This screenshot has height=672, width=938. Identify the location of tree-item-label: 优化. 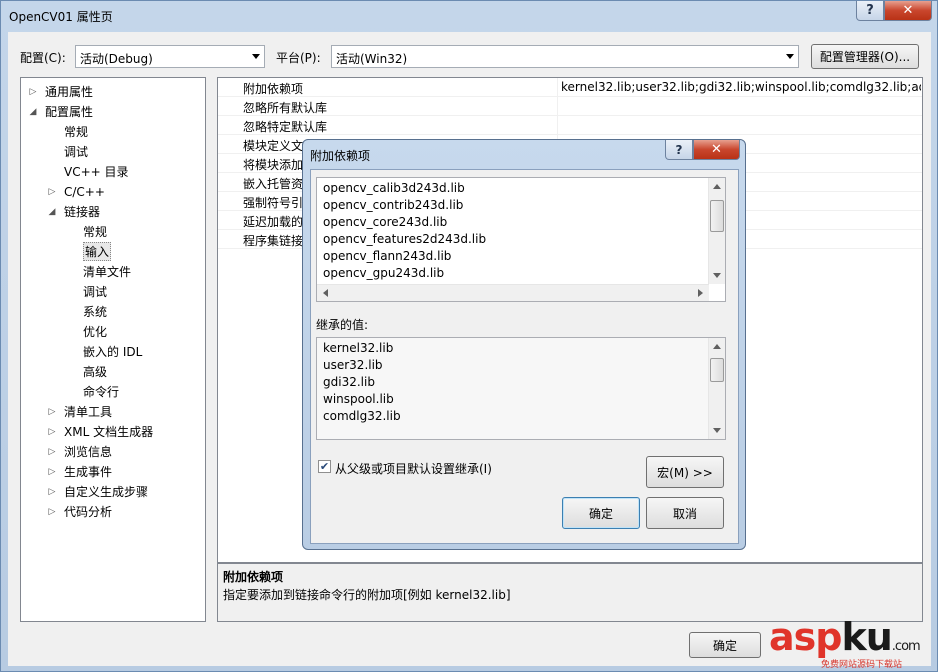
(95, 332).